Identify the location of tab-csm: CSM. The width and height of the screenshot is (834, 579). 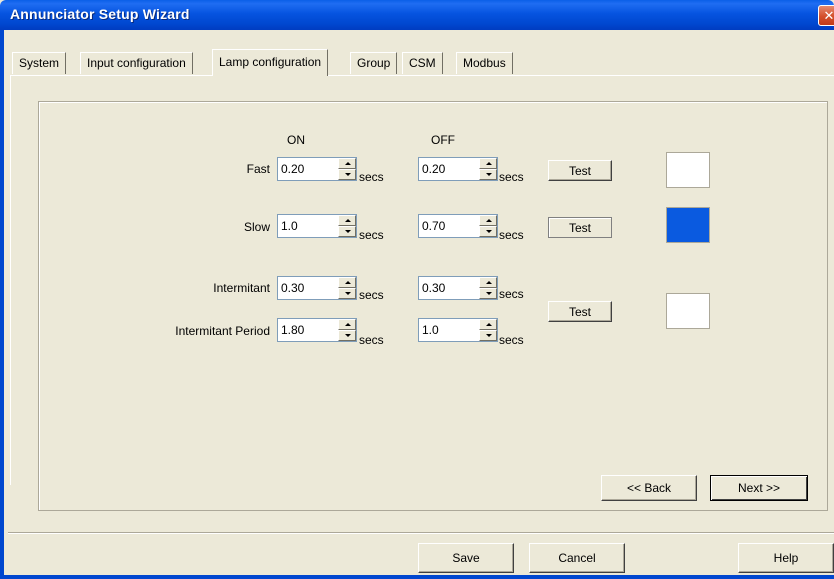
(422, 63).